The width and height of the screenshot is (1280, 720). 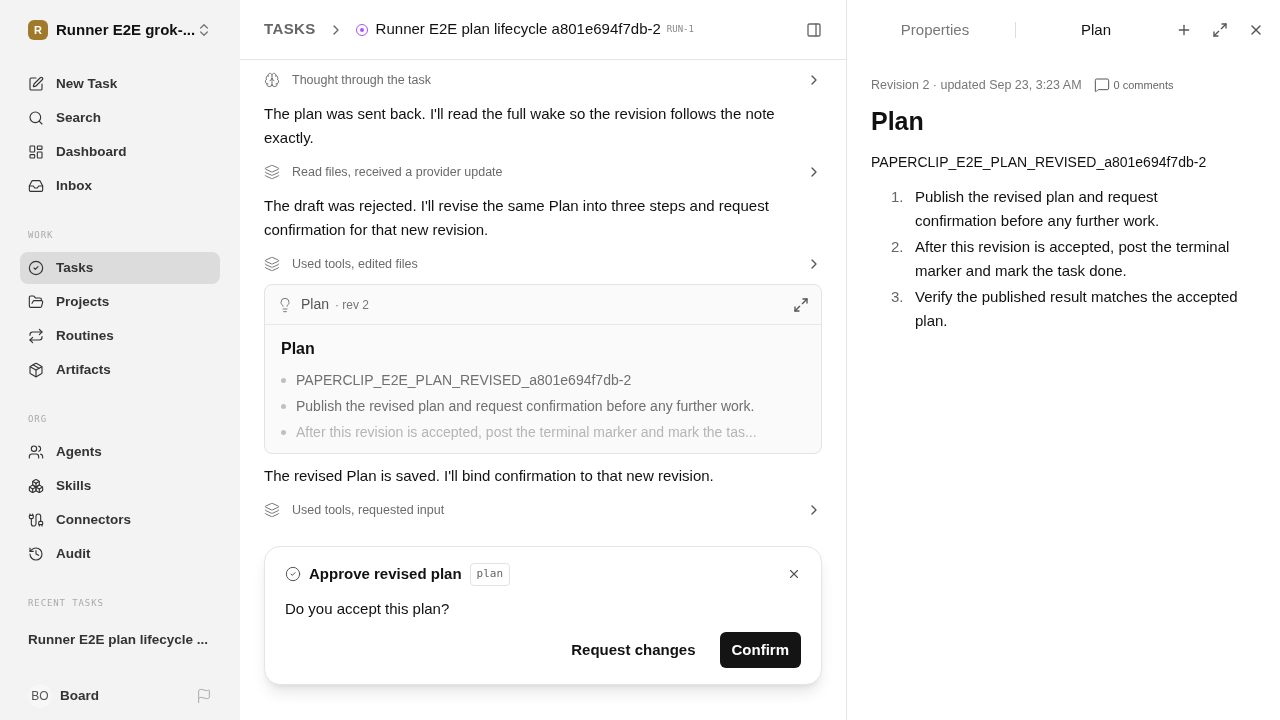 I want to click on search-icon, so click(x=36, y=118).